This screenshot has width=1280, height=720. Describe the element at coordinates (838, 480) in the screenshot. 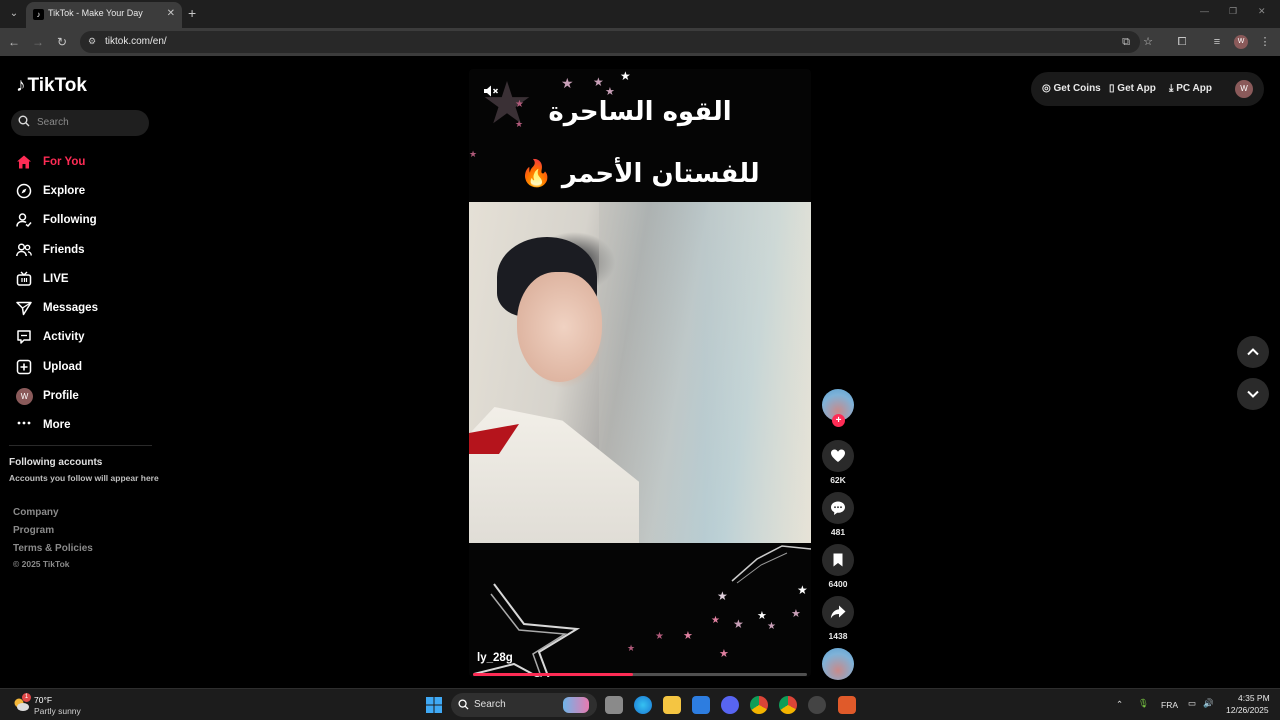

I see `like-count: 62K` at that location.